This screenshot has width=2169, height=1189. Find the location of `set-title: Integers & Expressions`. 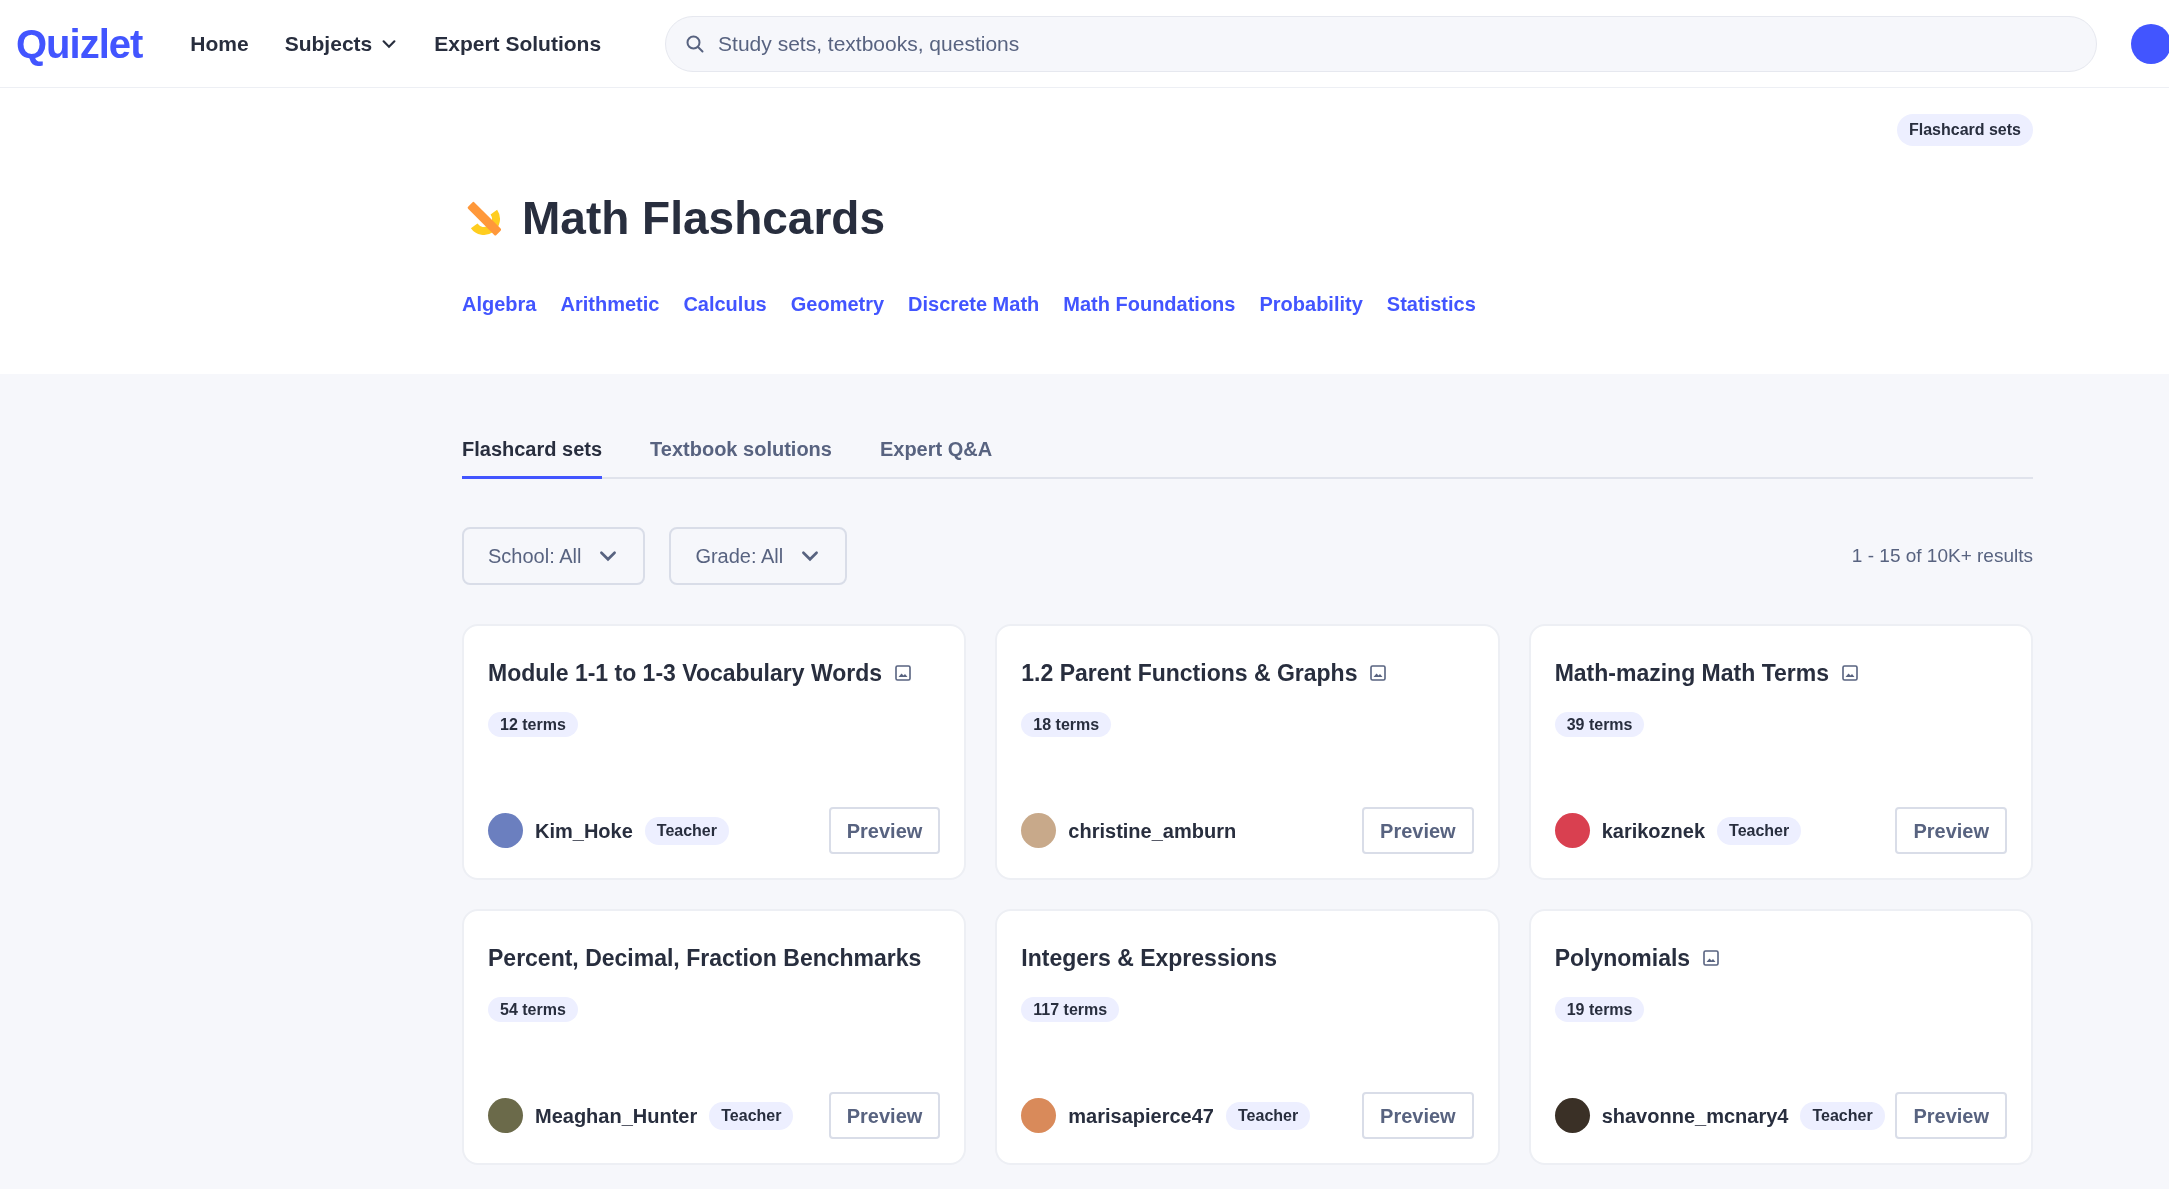

set-title: Integers & Expressions is located at coordinates (1149, 958).